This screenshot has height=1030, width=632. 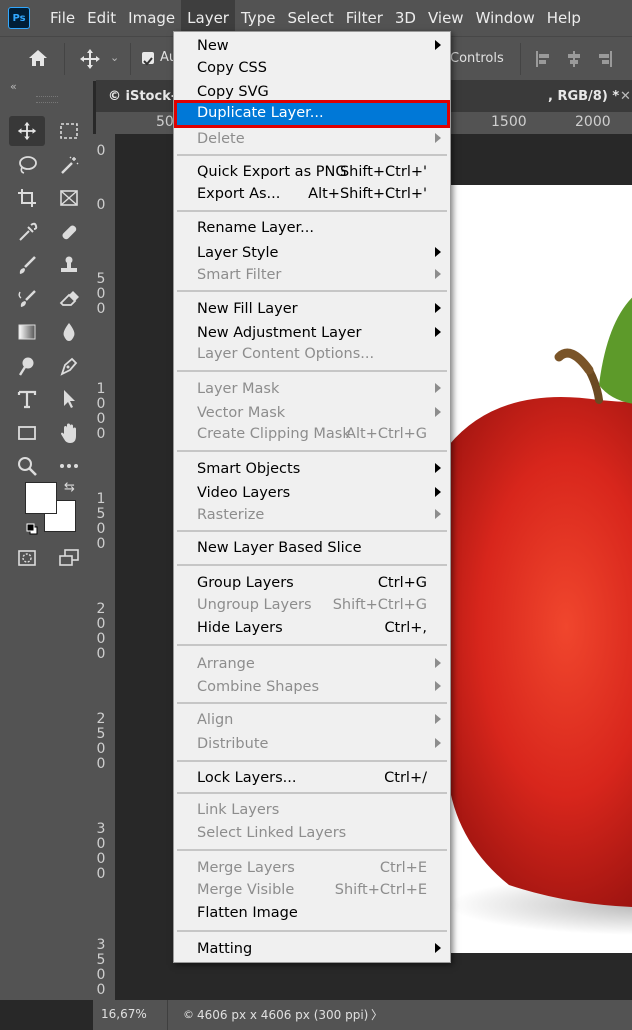 What do you see at coordinates (246, 868) in the screenshot?
I see `menu-item-label: Merge Layers` at bounding box center [246, 868].